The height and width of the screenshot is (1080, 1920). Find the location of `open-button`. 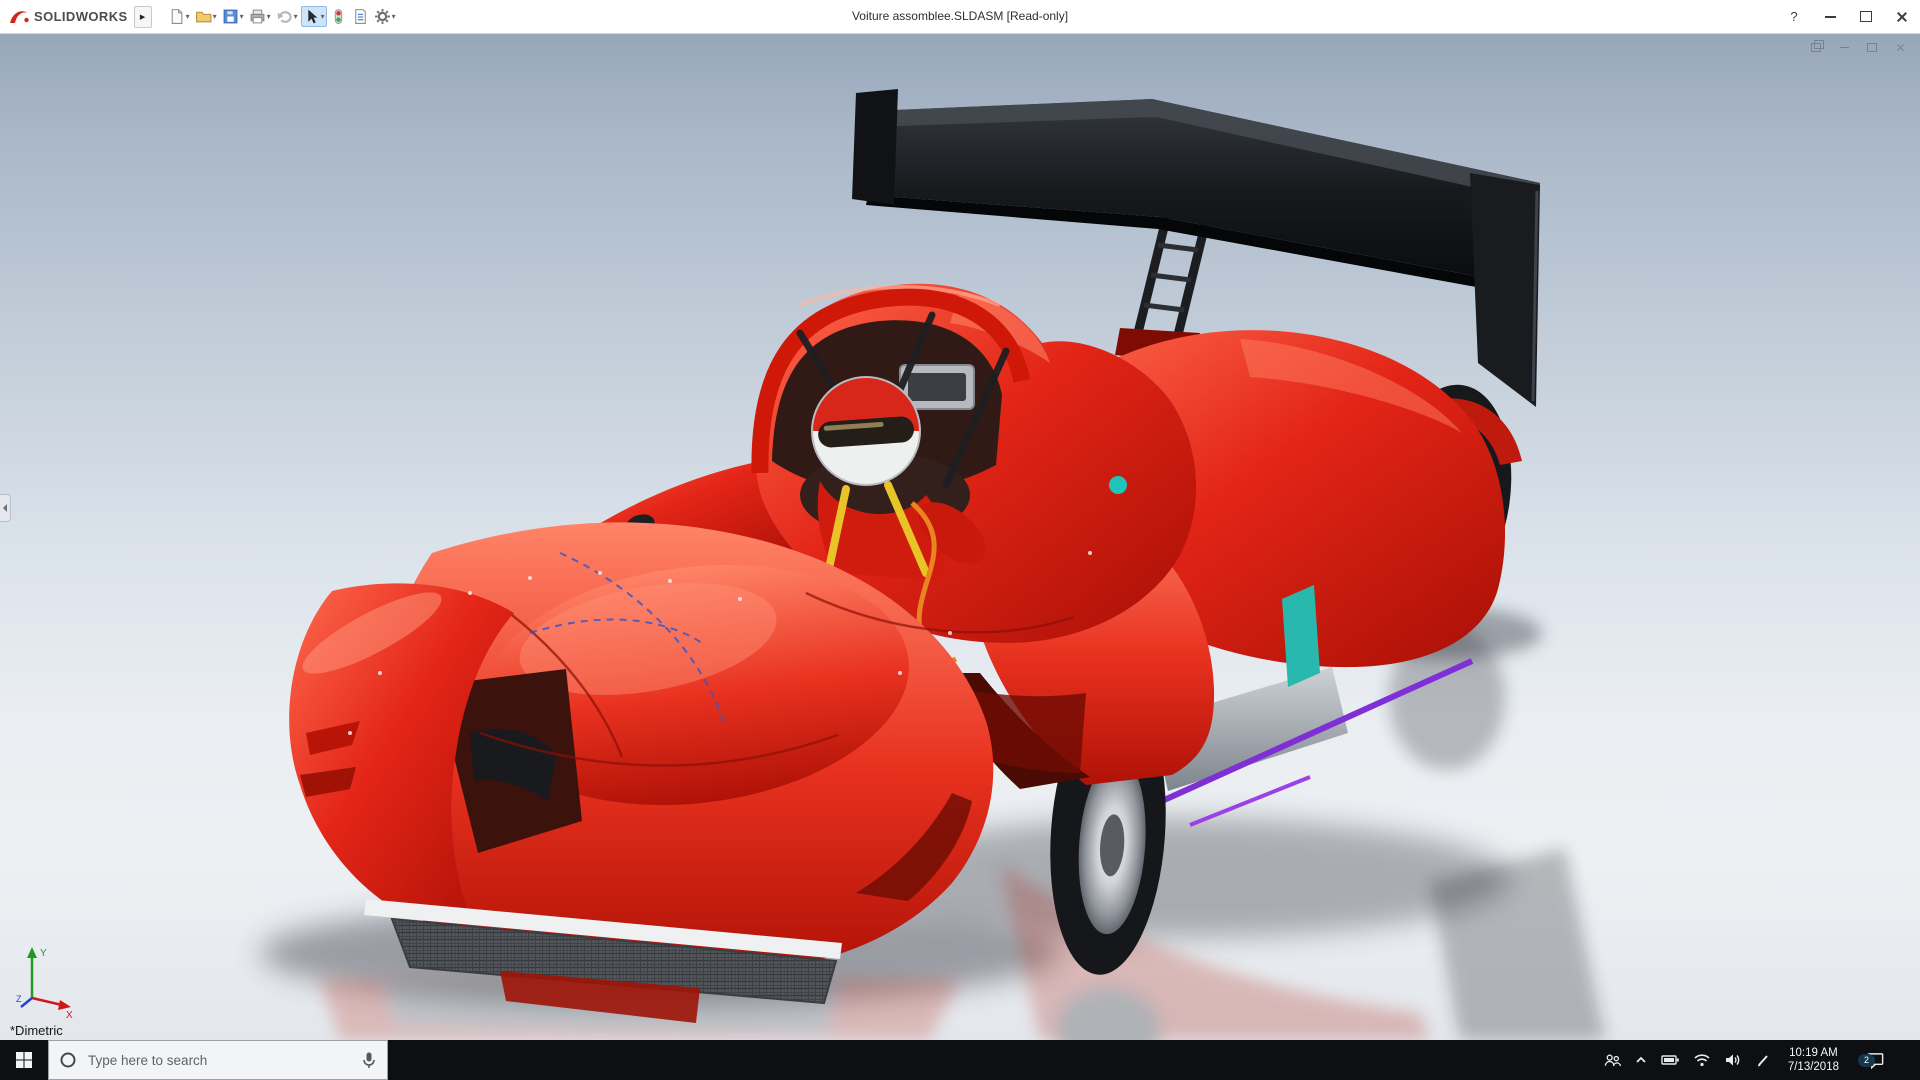

open-button is located at coordinates (206, 16).